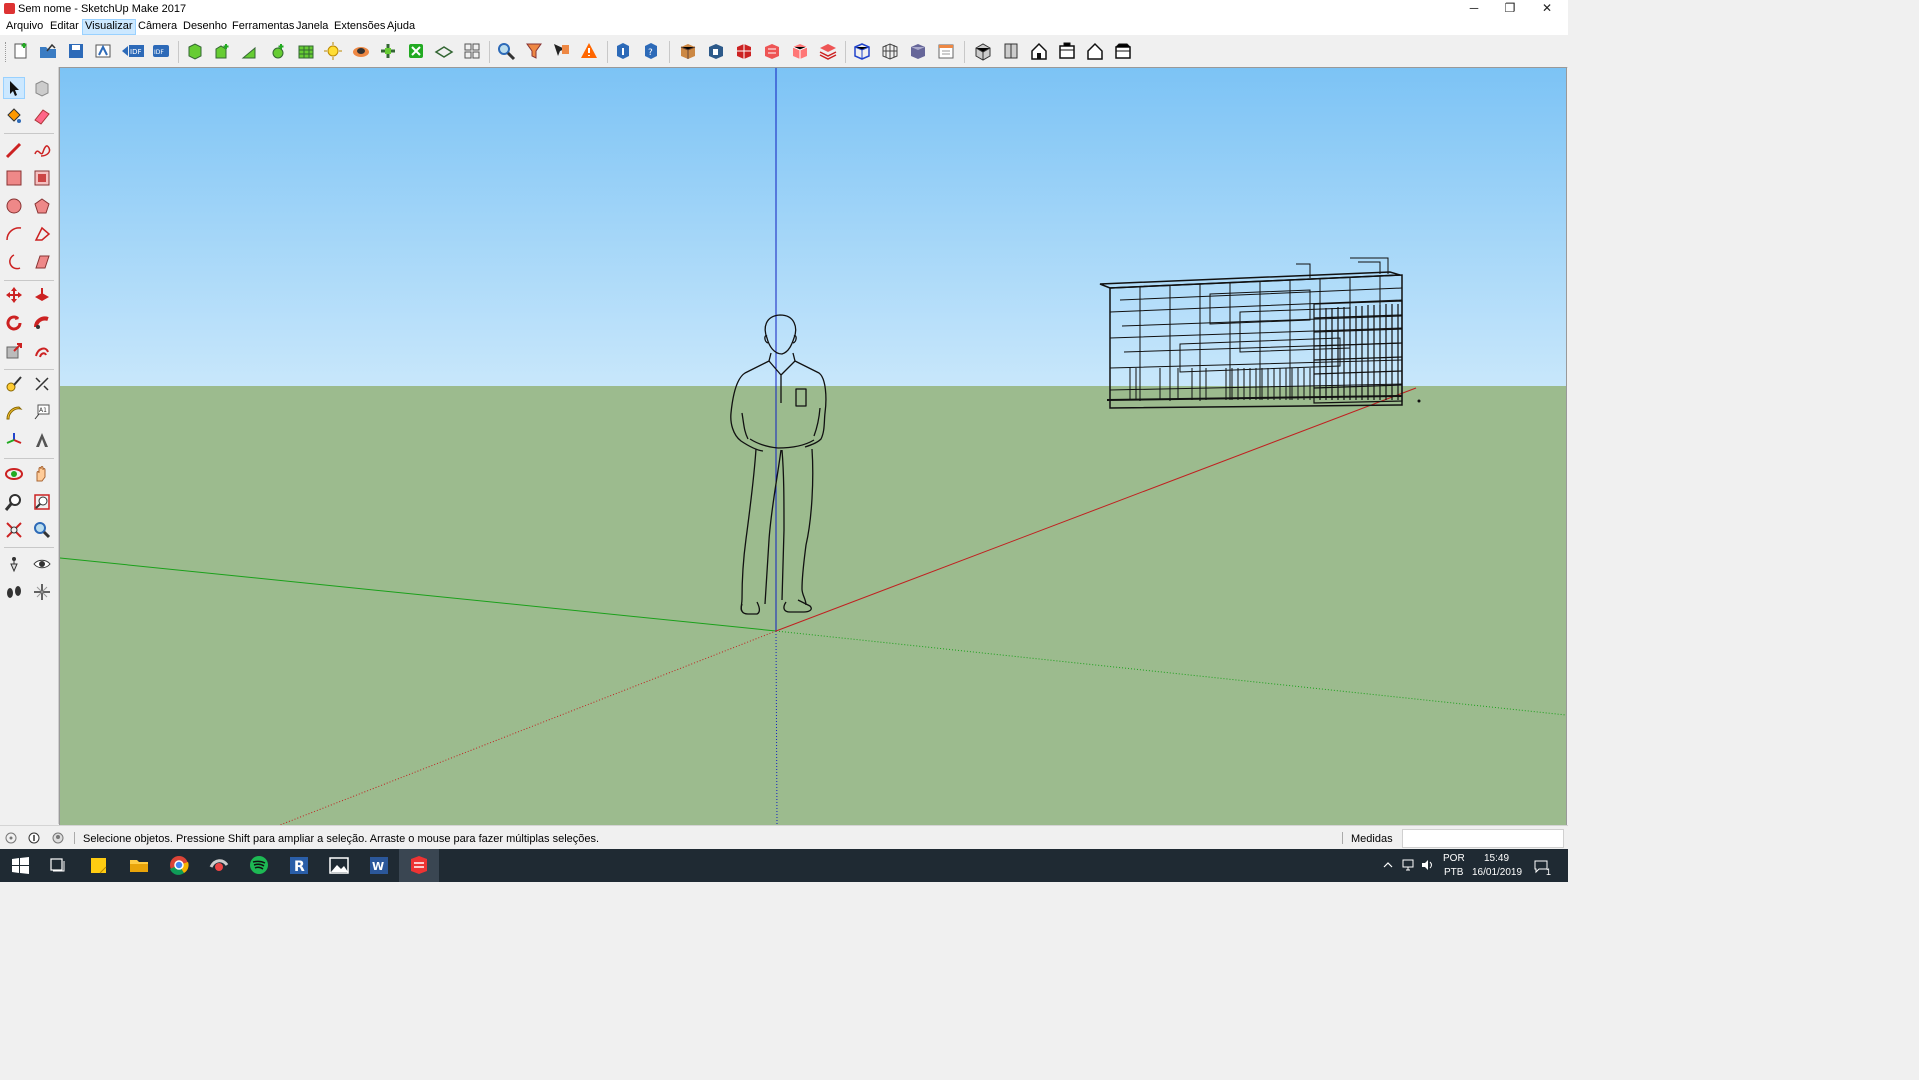 The height and width of the screenshot is (1080, 1919). What do you see at coordinates (14, 262) in the screenshot?
I see `three-point-arc-icon` at bounding box center [14, 262].